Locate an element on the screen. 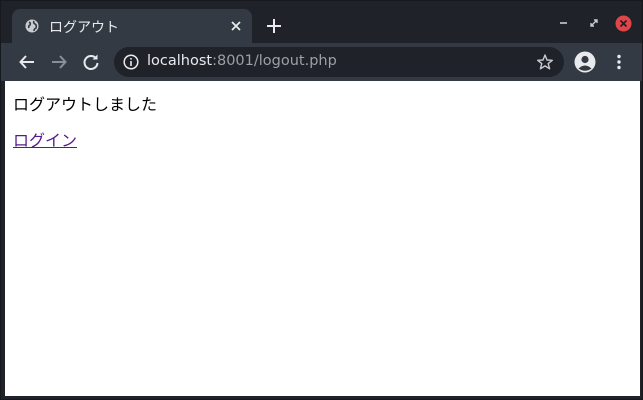  maximize-window-icon is located at coordinates (594, 23).